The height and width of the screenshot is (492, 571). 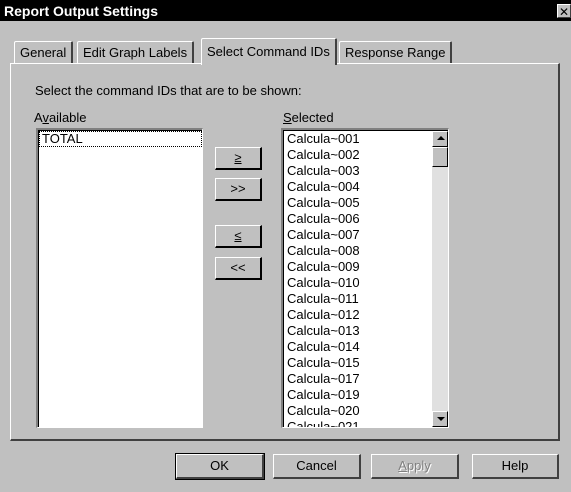 What do you see at coordinates (440, 157) in the screenshot?
I see `scroll-thumb` at bounding box center [440, 157].